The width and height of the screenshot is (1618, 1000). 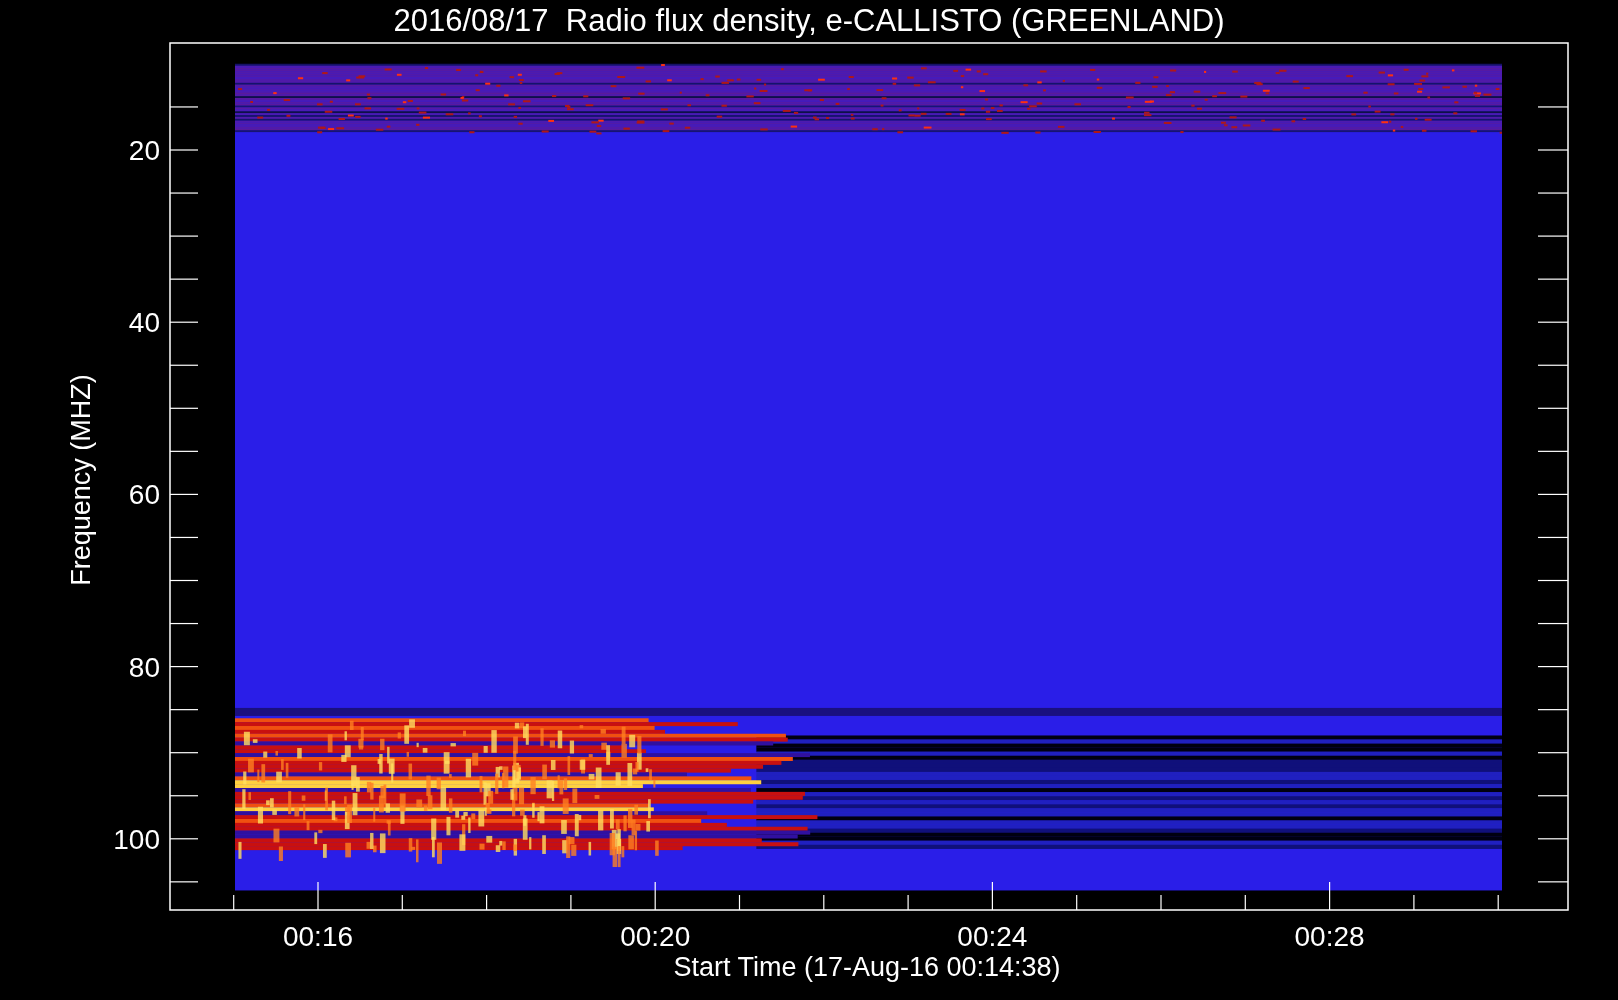 I want to click on x-tick-label: 00:28, so click(x=1329, y=936).